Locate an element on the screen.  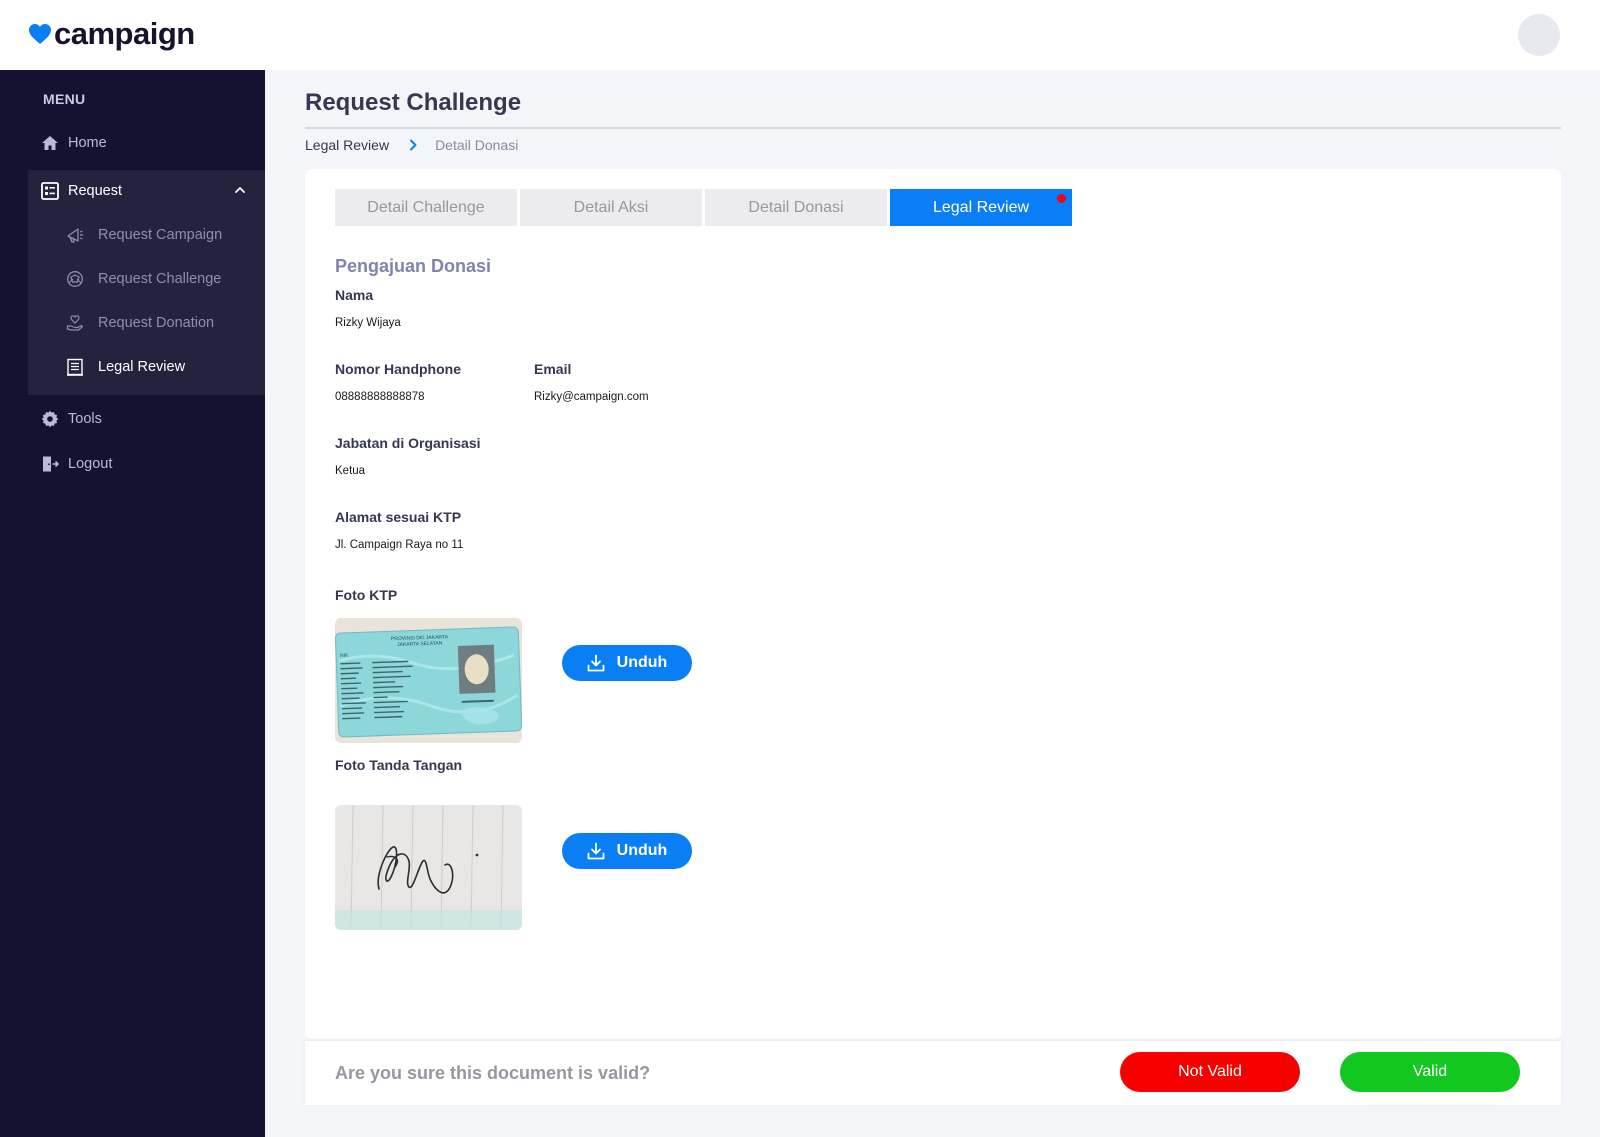
sidebar-item-label: Legal Review is located at coordinates (142, 367).